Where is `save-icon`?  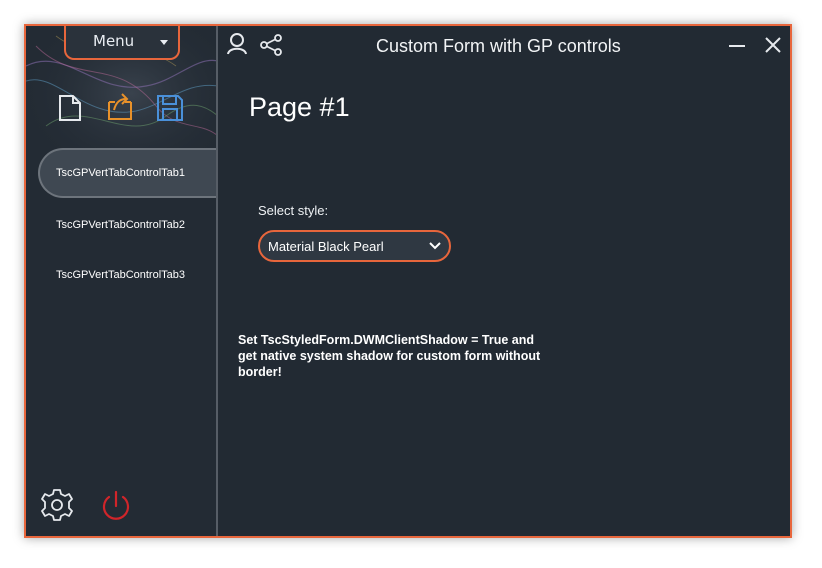 save-icon is located at coordinates (170, 108).